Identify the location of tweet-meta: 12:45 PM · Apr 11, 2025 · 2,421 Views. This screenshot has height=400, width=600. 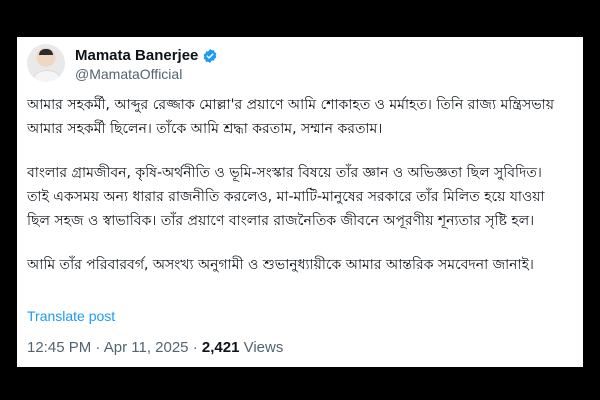
(155, 347).